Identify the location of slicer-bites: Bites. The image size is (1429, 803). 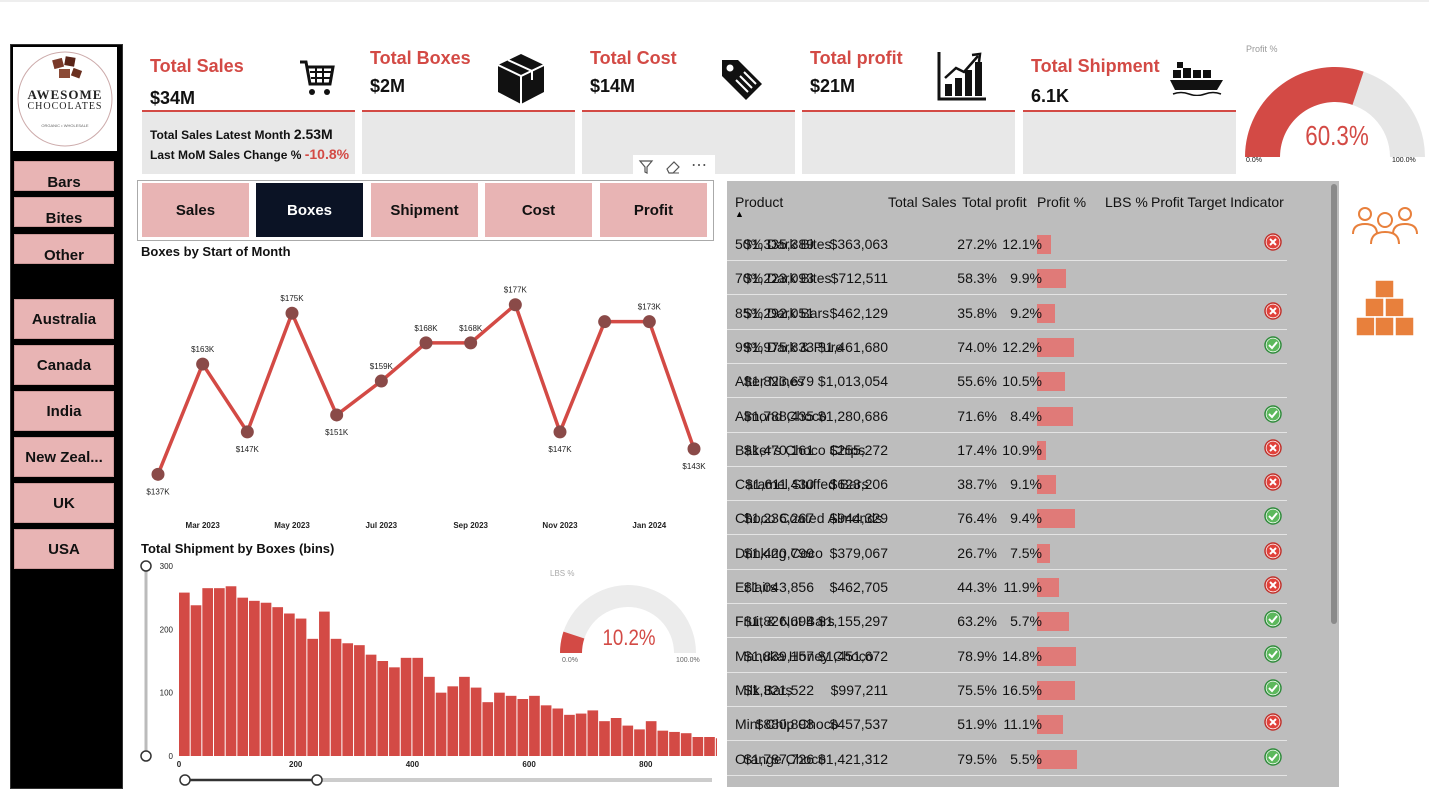
(64, 212).